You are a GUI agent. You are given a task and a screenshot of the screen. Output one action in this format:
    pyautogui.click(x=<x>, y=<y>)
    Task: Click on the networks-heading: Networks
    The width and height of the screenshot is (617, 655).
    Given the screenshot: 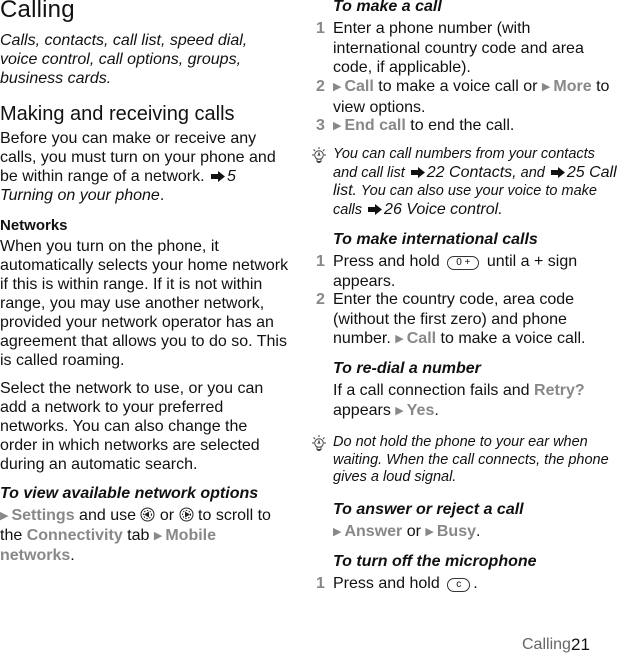 What is the action you would take?
    pyautogui.click(x=34, y=225)
    